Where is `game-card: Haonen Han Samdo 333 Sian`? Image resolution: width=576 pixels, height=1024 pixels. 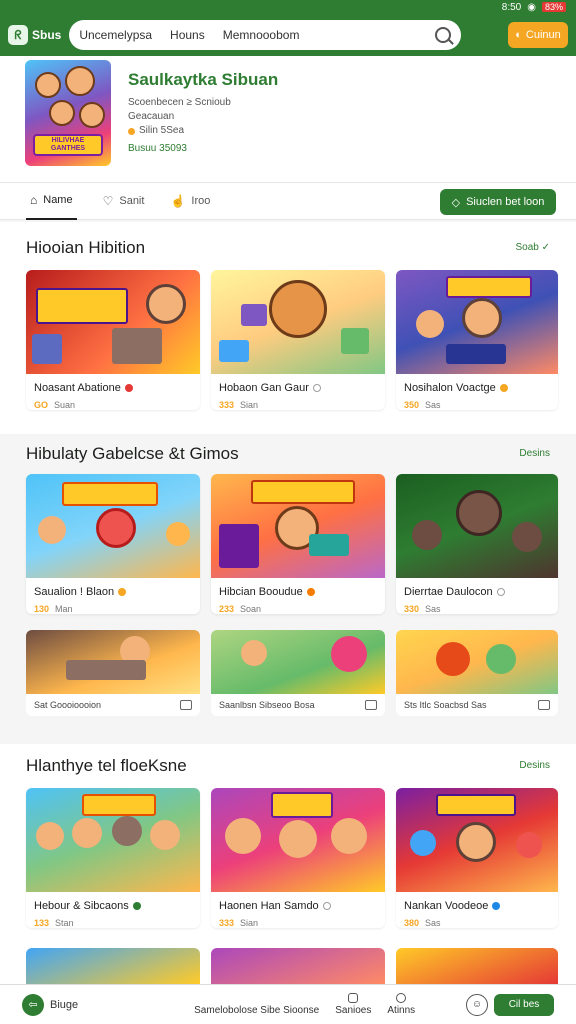 game-card: Haonen Han Samdo 333 Sian is located at coordinates (298, 858).